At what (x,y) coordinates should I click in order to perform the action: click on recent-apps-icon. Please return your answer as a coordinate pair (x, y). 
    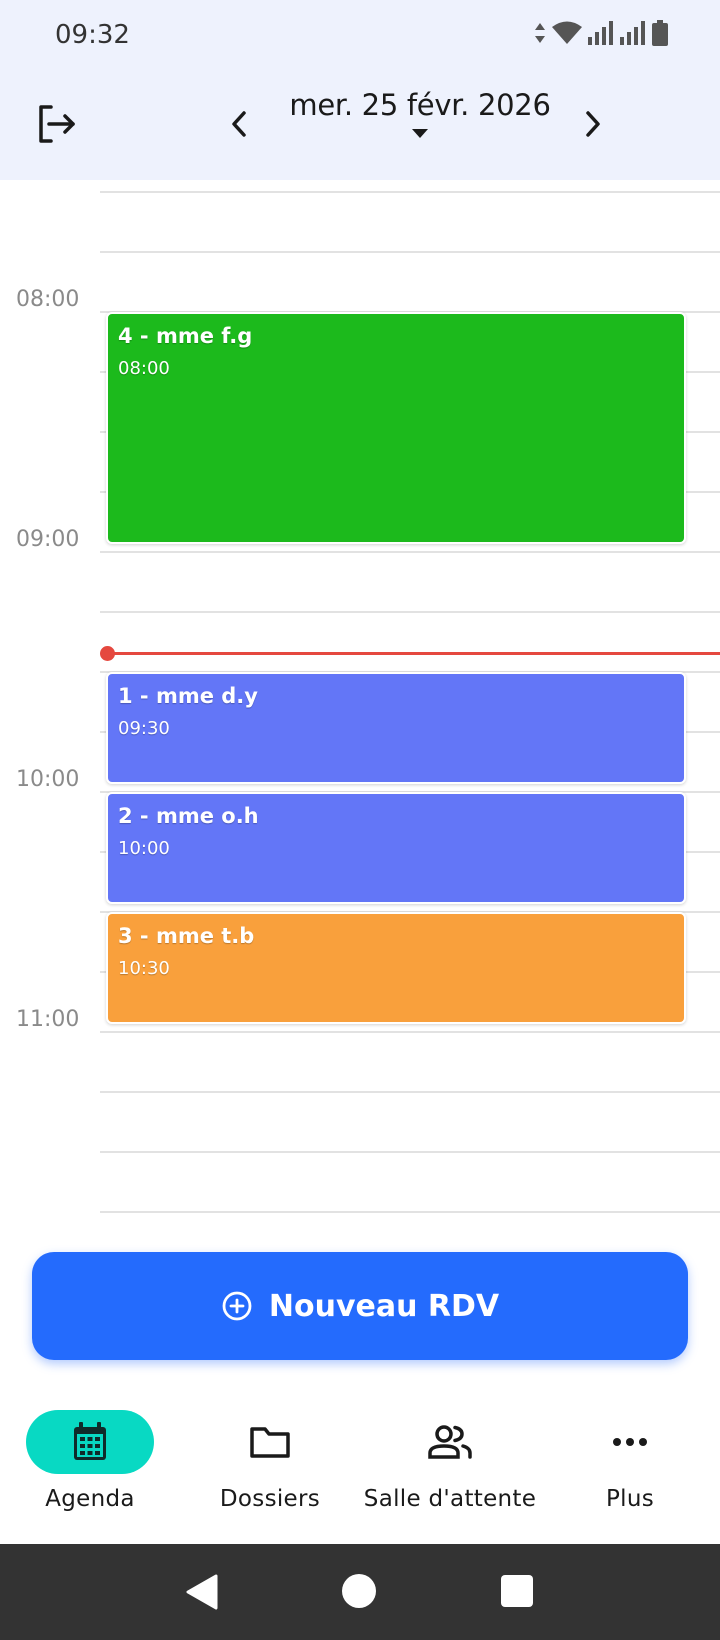
    Looking at the image, I should click on (517, 1591).